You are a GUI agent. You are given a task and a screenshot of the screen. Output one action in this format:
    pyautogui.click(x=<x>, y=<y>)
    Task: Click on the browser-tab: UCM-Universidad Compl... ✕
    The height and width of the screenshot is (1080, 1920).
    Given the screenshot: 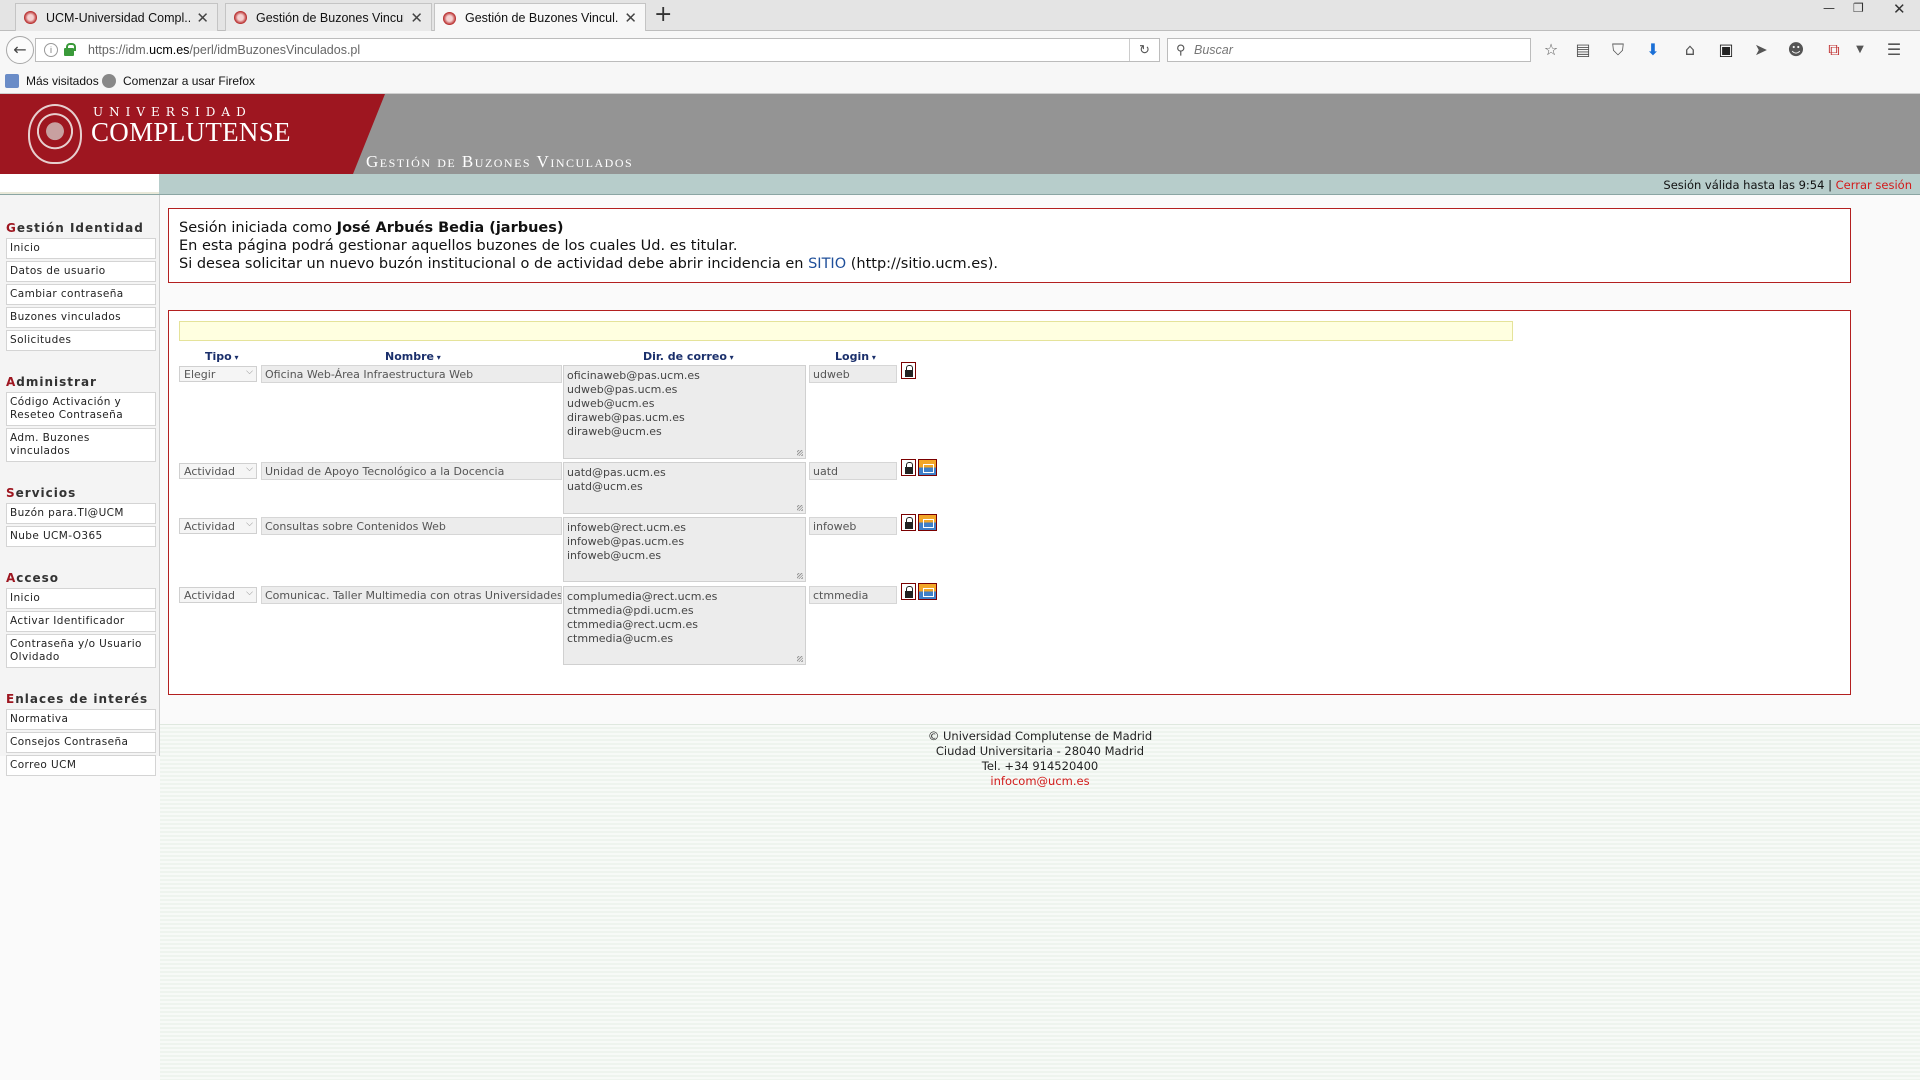 What is the action you would take?
    pyautogui.click(x=116, y=17)
    